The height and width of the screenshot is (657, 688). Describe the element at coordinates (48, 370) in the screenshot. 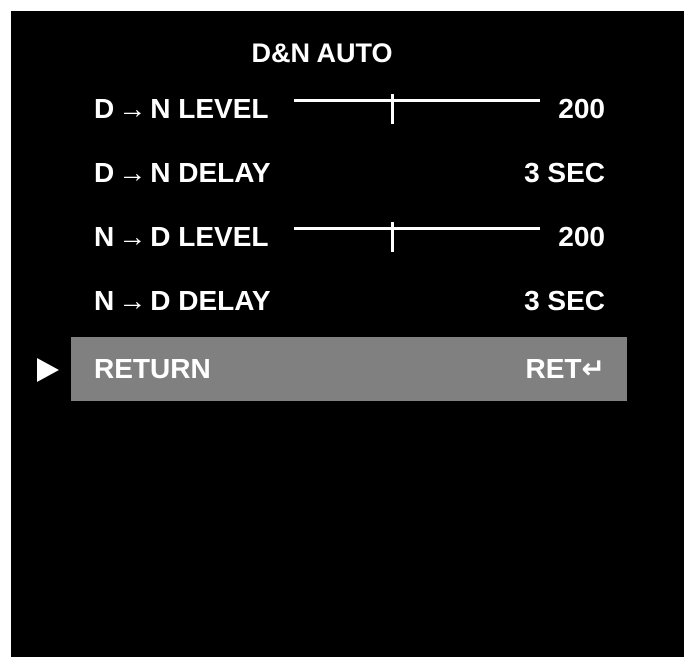

I see `play-triangle-icon` at that location.